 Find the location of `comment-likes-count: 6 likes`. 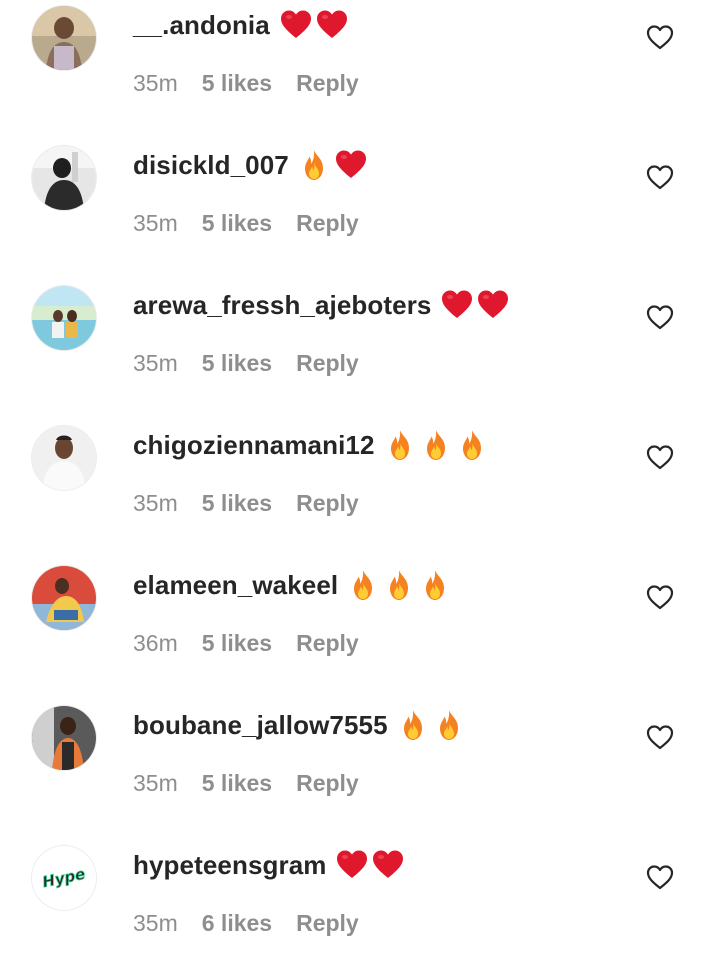

comment-likes-count: 6 likes is located at coordinates (237, 923).